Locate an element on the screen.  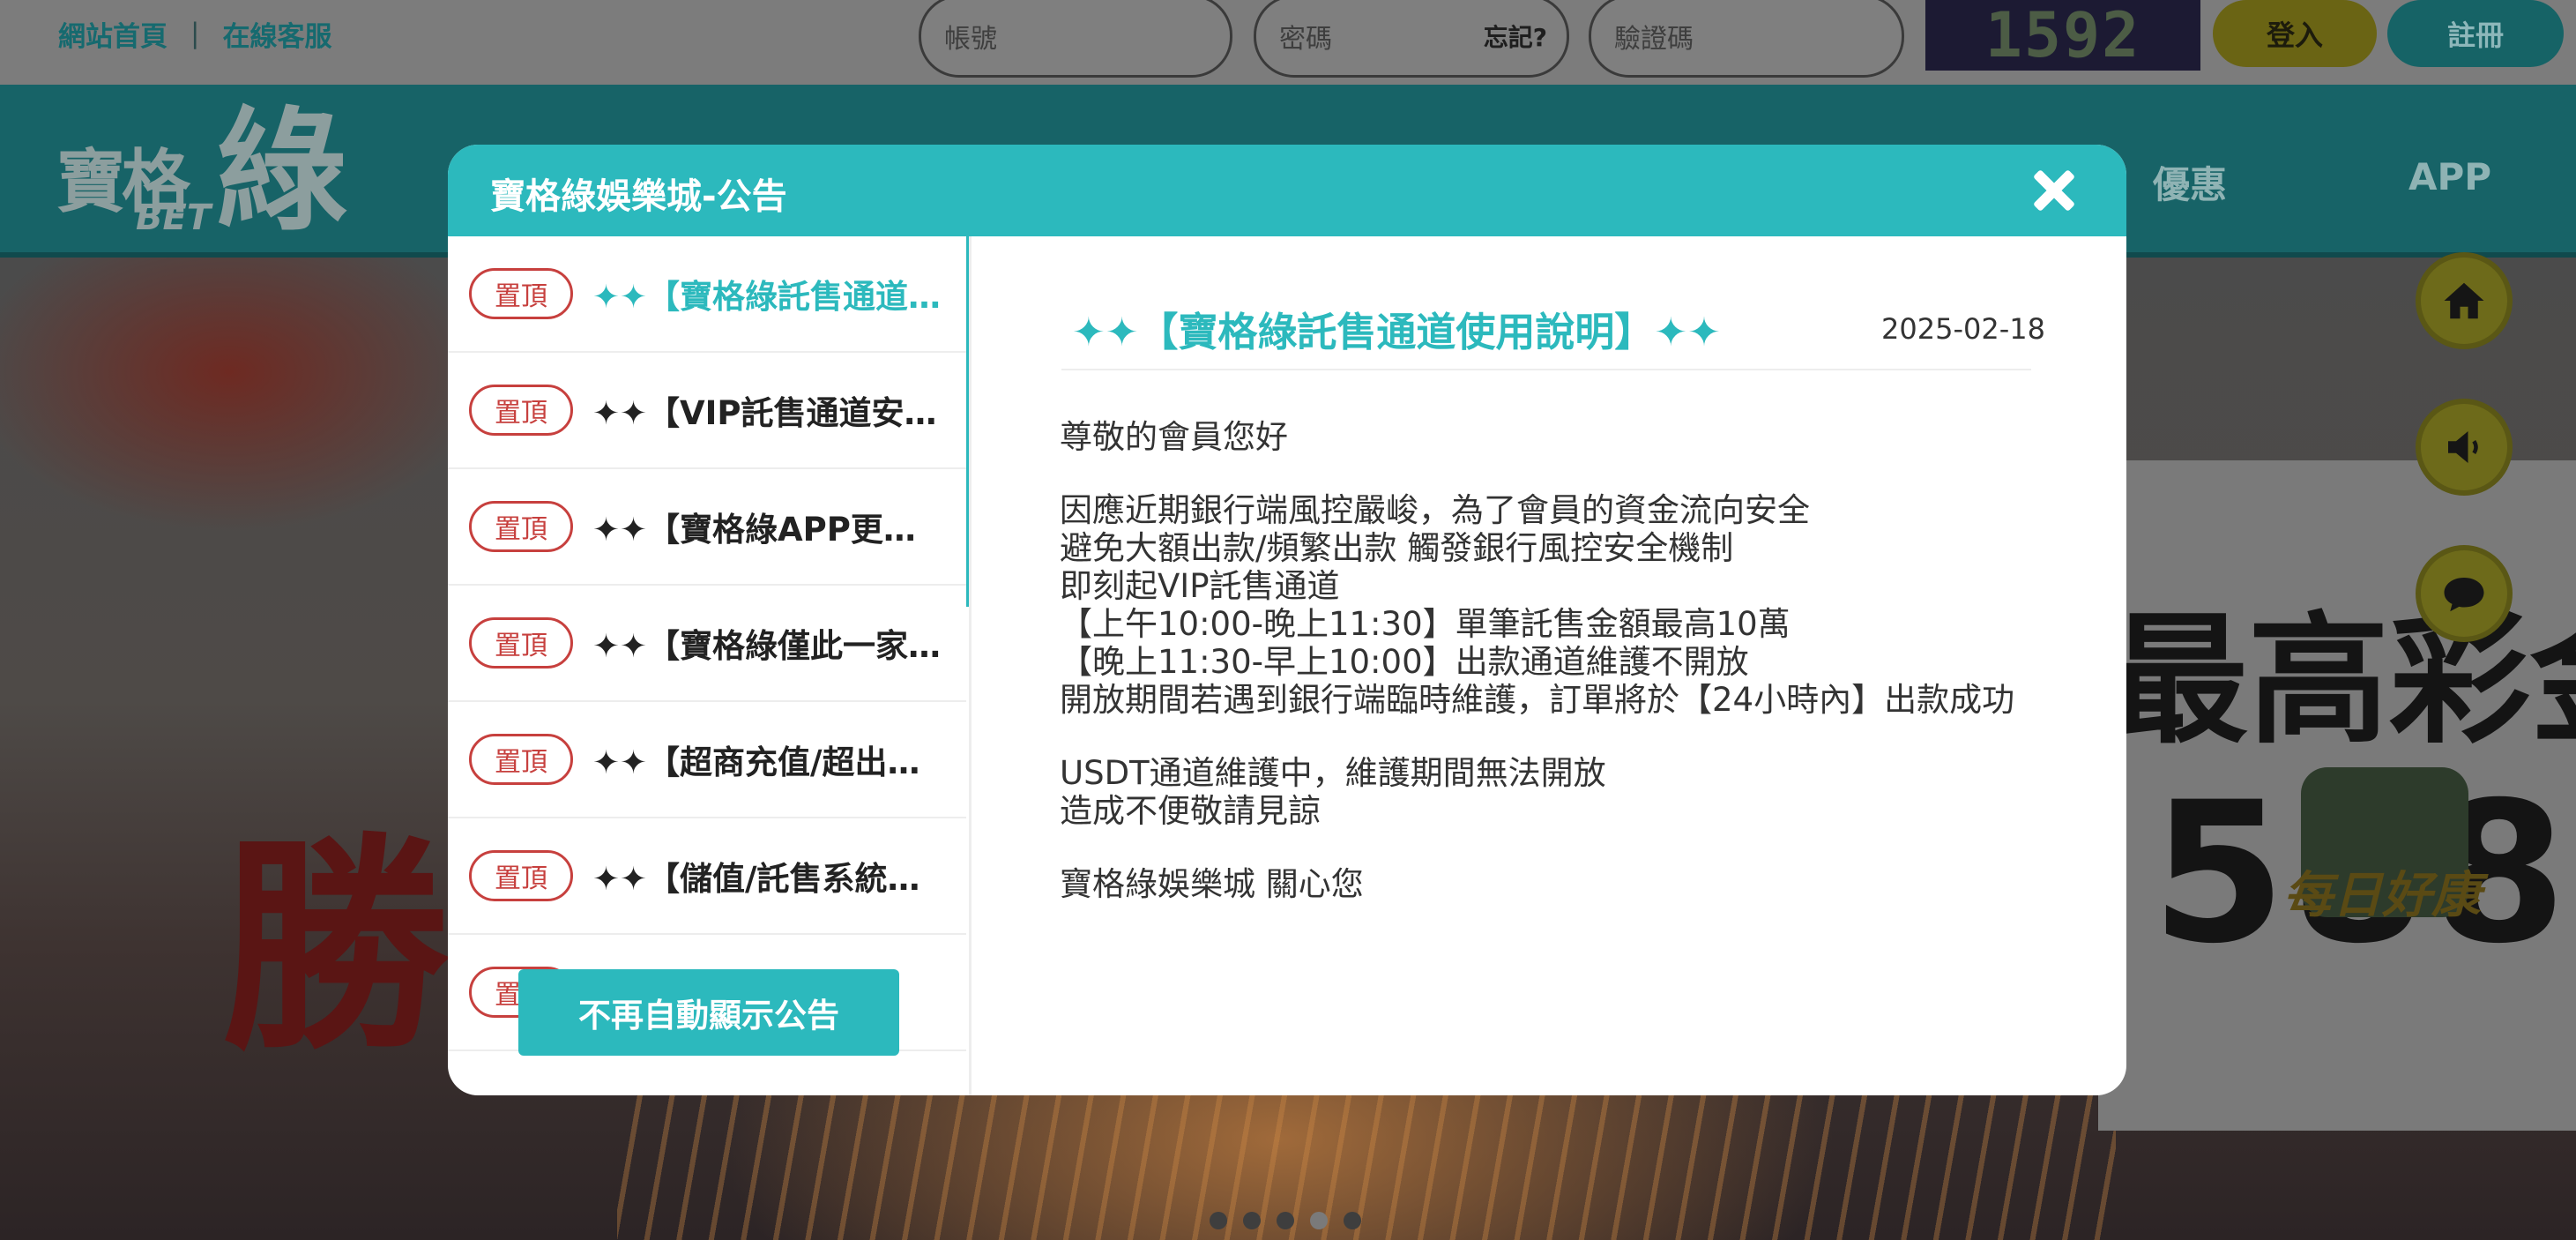
announcement-item: 置頂 ✦✦【寶格綠僅此一家】✦✦ is located at coordinates (707, 644).